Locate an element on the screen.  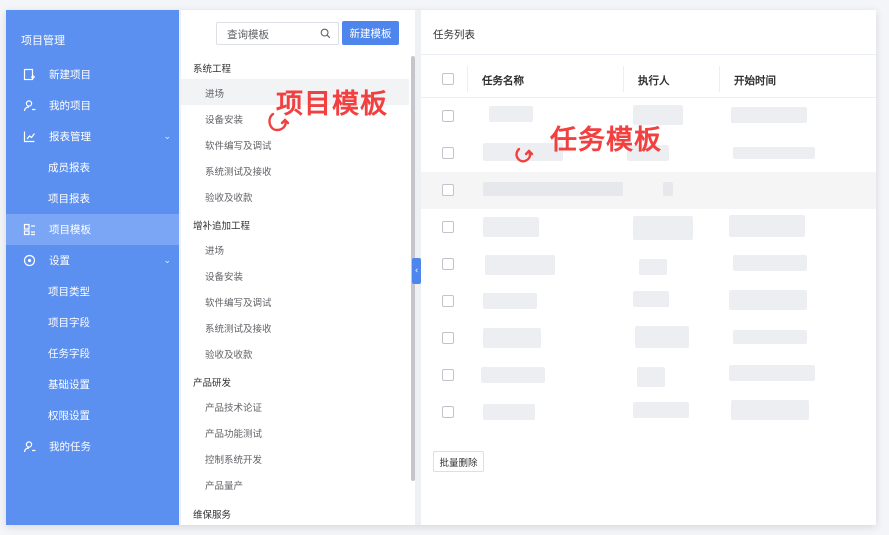
sidebar-item-project-type: 项目类型 is located at coordinates (92, 291).